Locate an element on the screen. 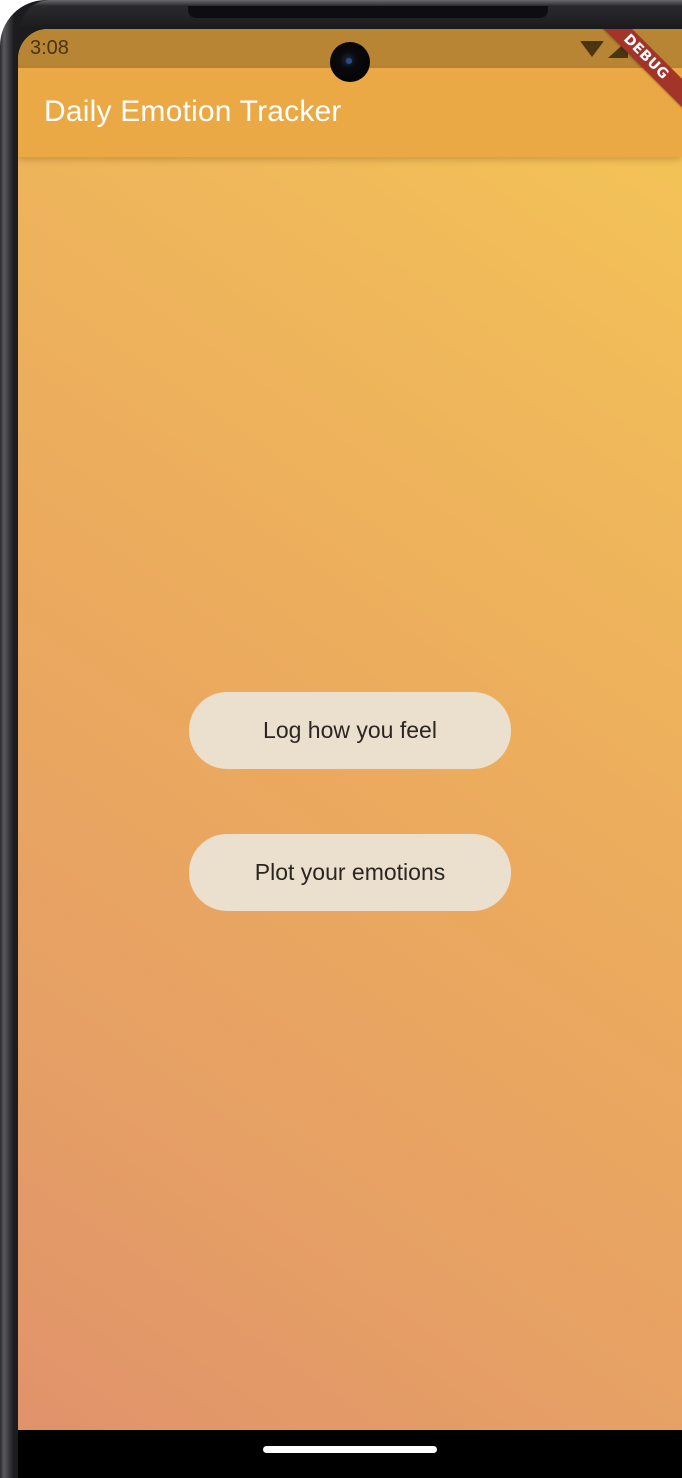 Image resolution: width=682 pixels, height=1478 pixels. device-speaker-slot is located at coordinates (368, 12).